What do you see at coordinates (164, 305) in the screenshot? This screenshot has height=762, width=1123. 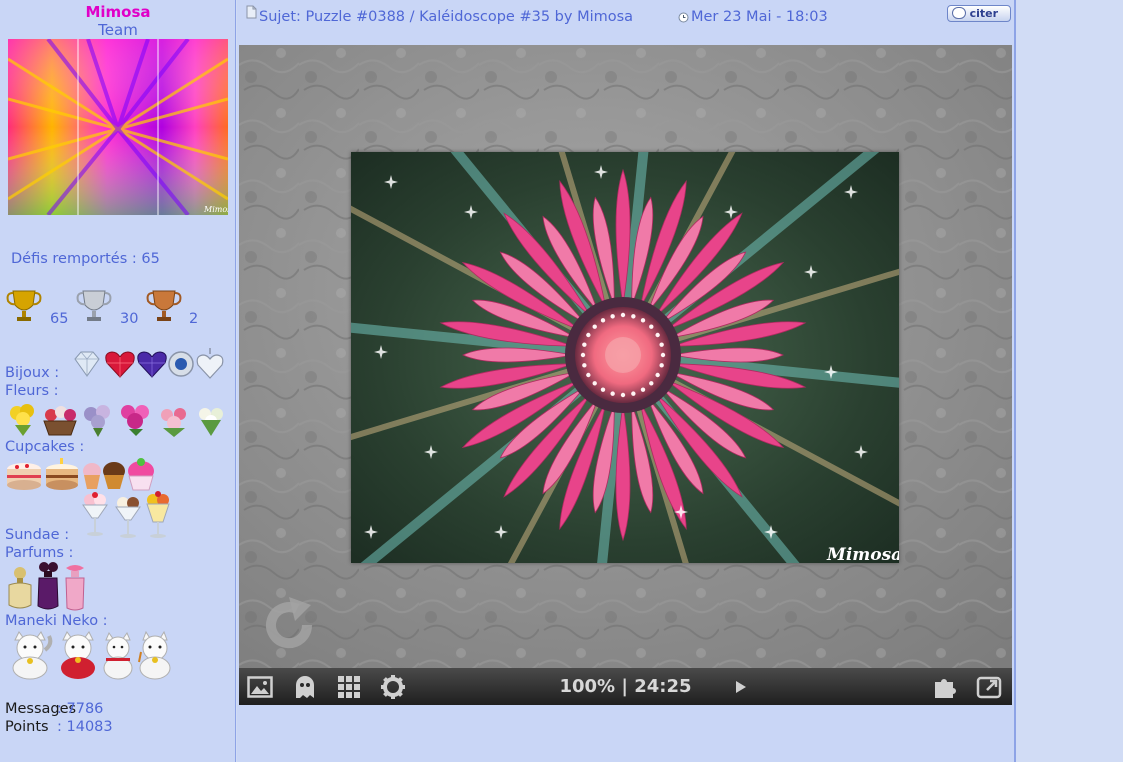 I see `bronze-trophy-icon` at bounding box center [164, 305].